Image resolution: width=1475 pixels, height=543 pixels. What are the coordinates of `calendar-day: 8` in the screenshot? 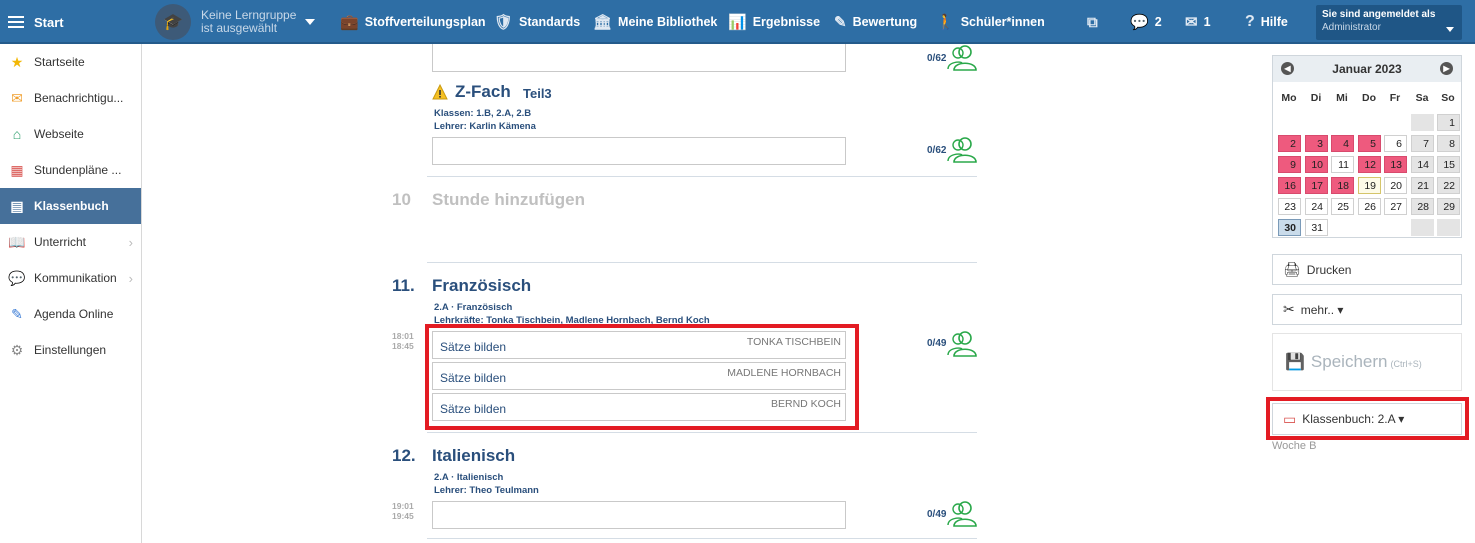 It's located at (1448, 143).